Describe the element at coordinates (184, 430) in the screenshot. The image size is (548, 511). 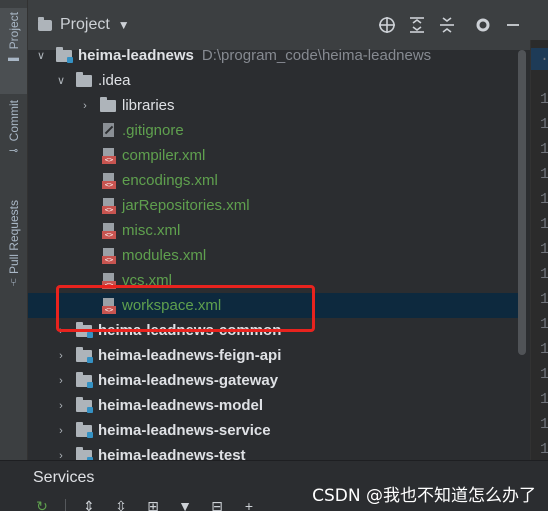
I see `tree-item-label: heima-leadnews-service` at that location.